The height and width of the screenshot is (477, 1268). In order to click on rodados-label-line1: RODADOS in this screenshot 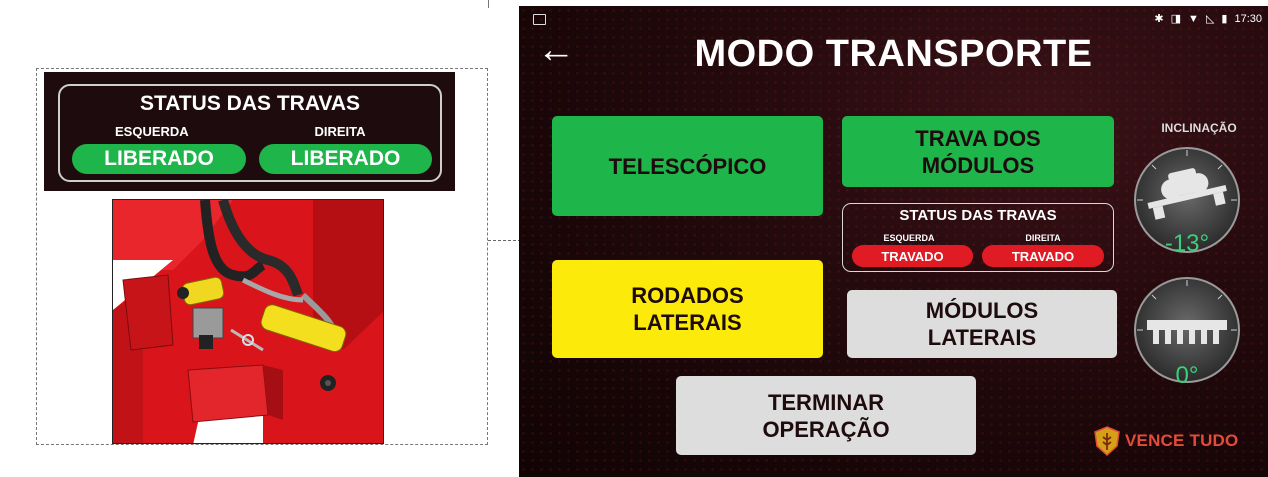, I will do `click(687, 295)`.